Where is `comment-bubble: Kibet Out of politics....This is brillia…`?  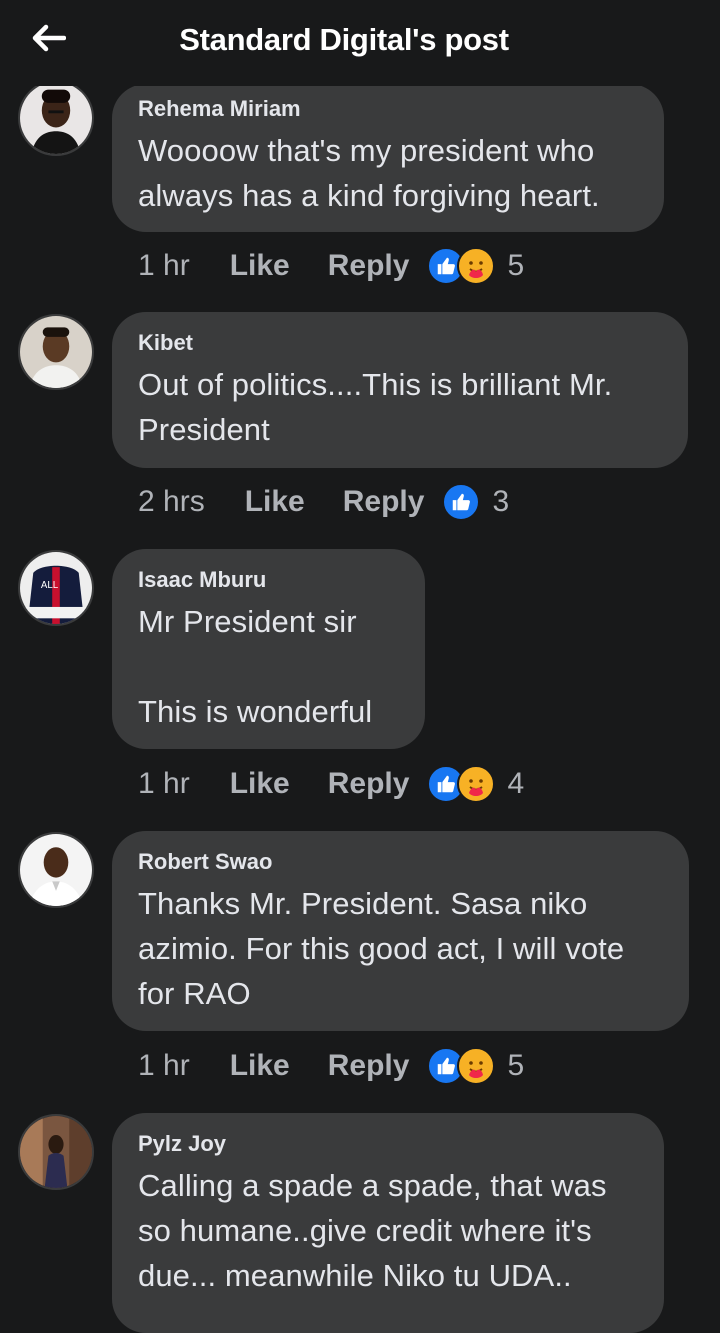
comment-bubble: Kibet Out of politics....This is brillia… is located at coordinates (400, 390).